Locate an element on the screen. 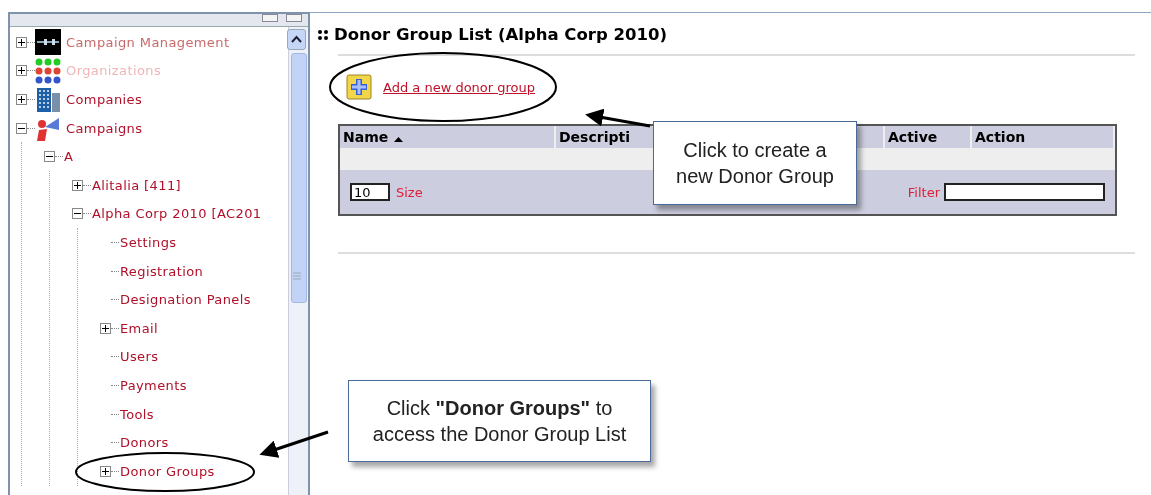  column-header: Descripti is located at coordinates (594, 137).